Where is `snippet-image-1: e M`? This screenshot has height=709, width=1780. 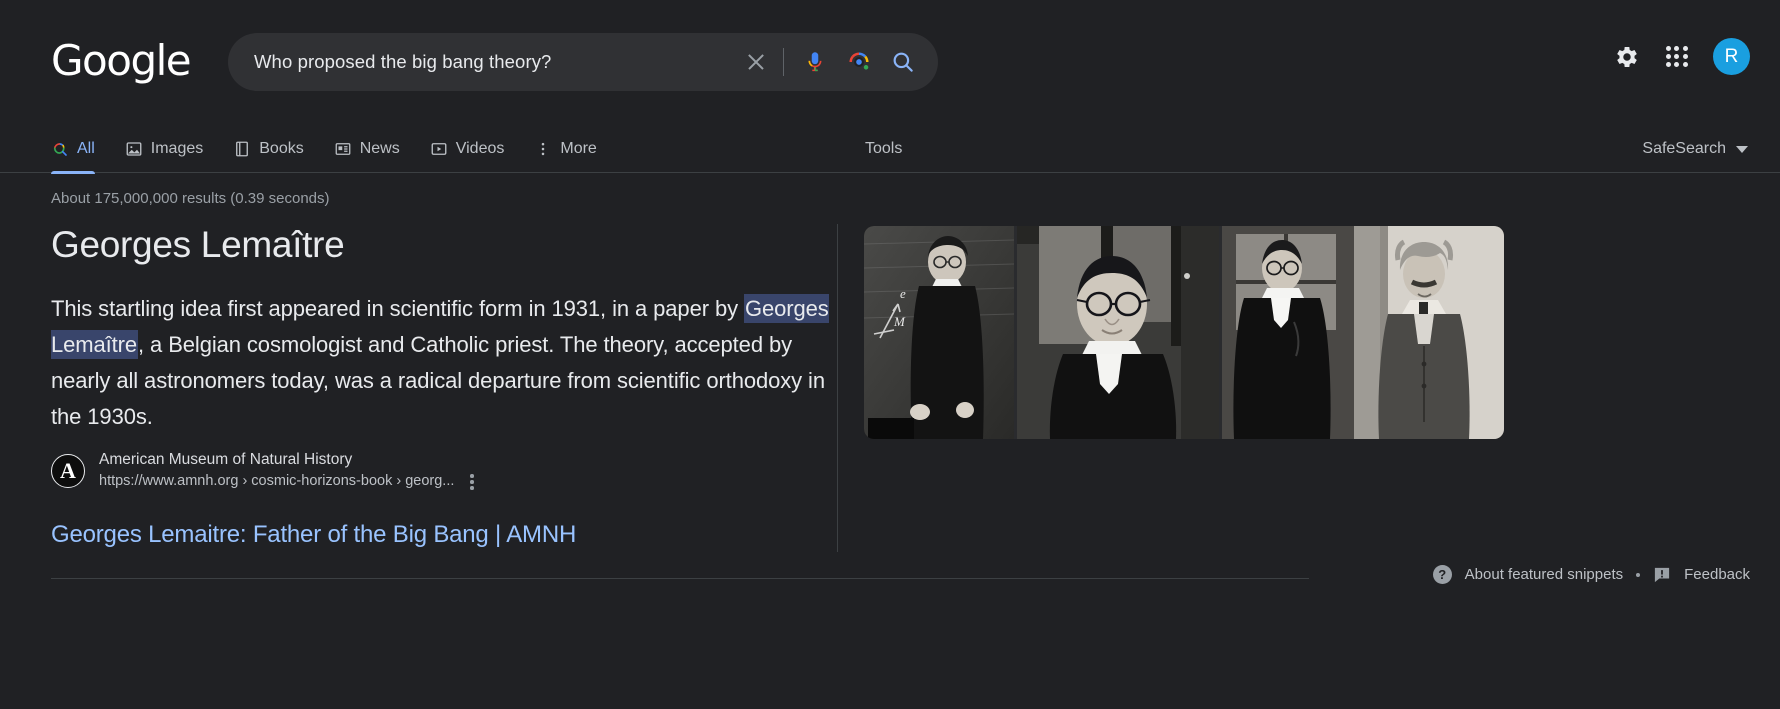 snippet-image-1: e M is located at coordinates (939, 332).